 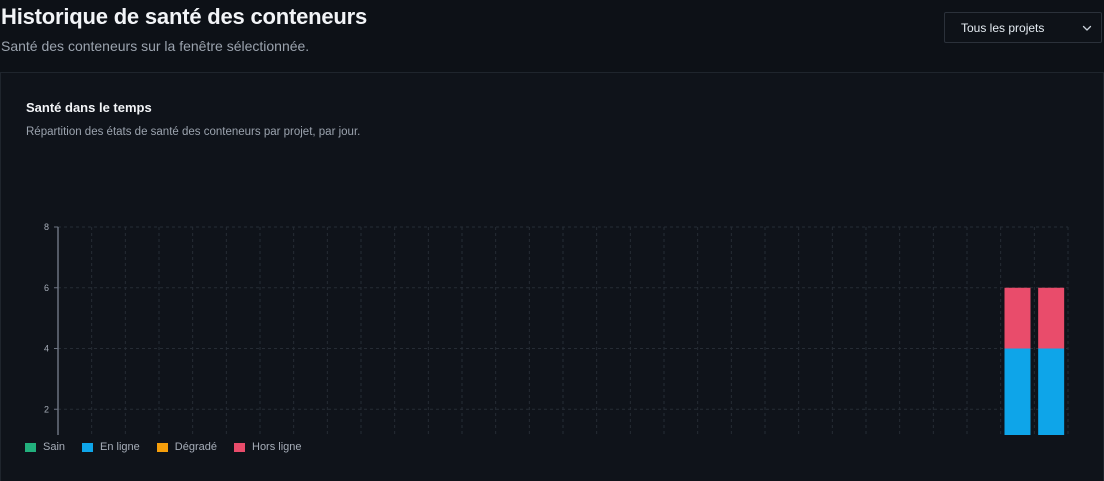 What do you see at coordinates (184, 16) in the screenshot?
I see `page-title: Historique de santé des conteneurs` at bounding box center [184, 16].